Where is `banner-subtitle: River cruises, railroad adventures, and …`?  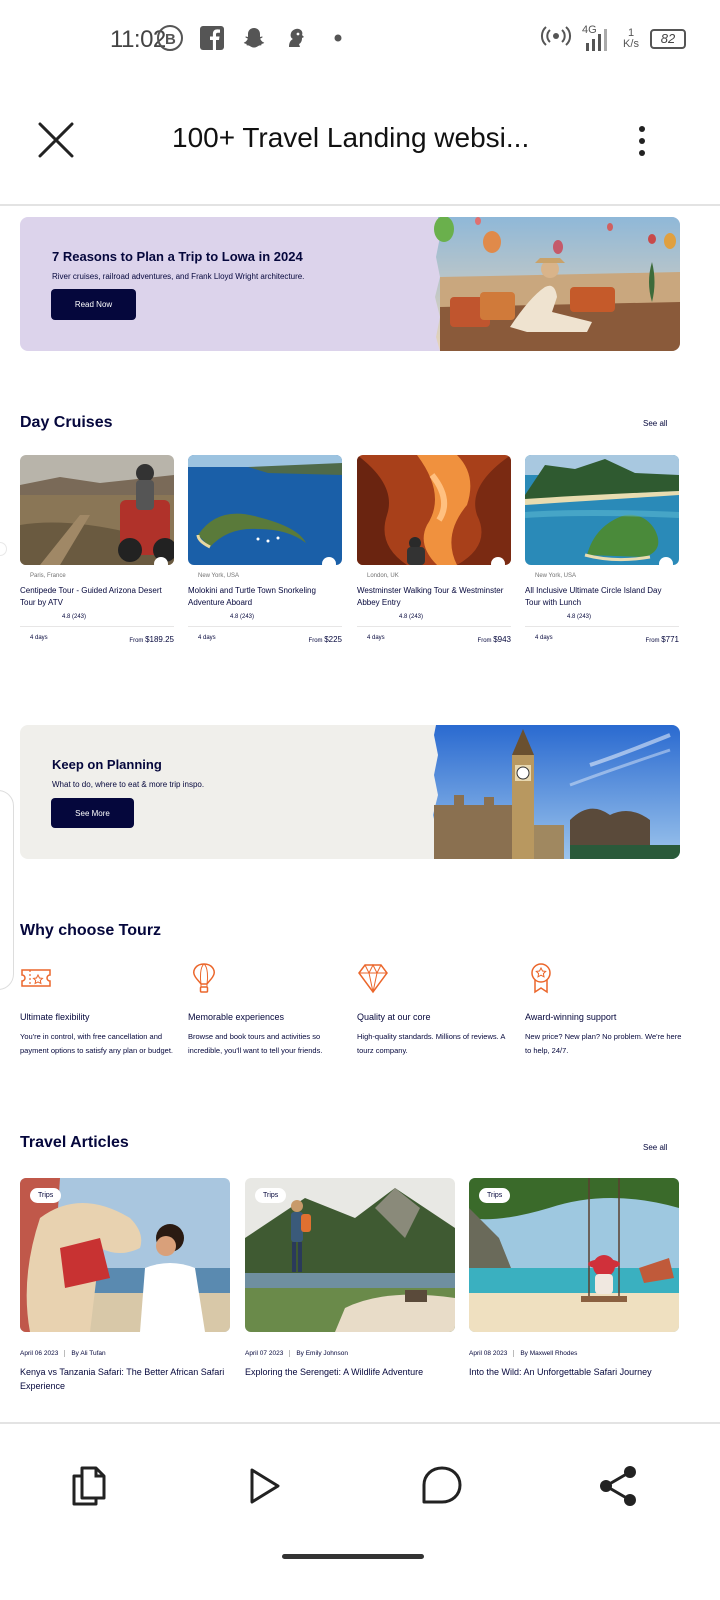 banner-subtitle: River cruises, railroad adventures, and … is located at coordinates (178, 276).